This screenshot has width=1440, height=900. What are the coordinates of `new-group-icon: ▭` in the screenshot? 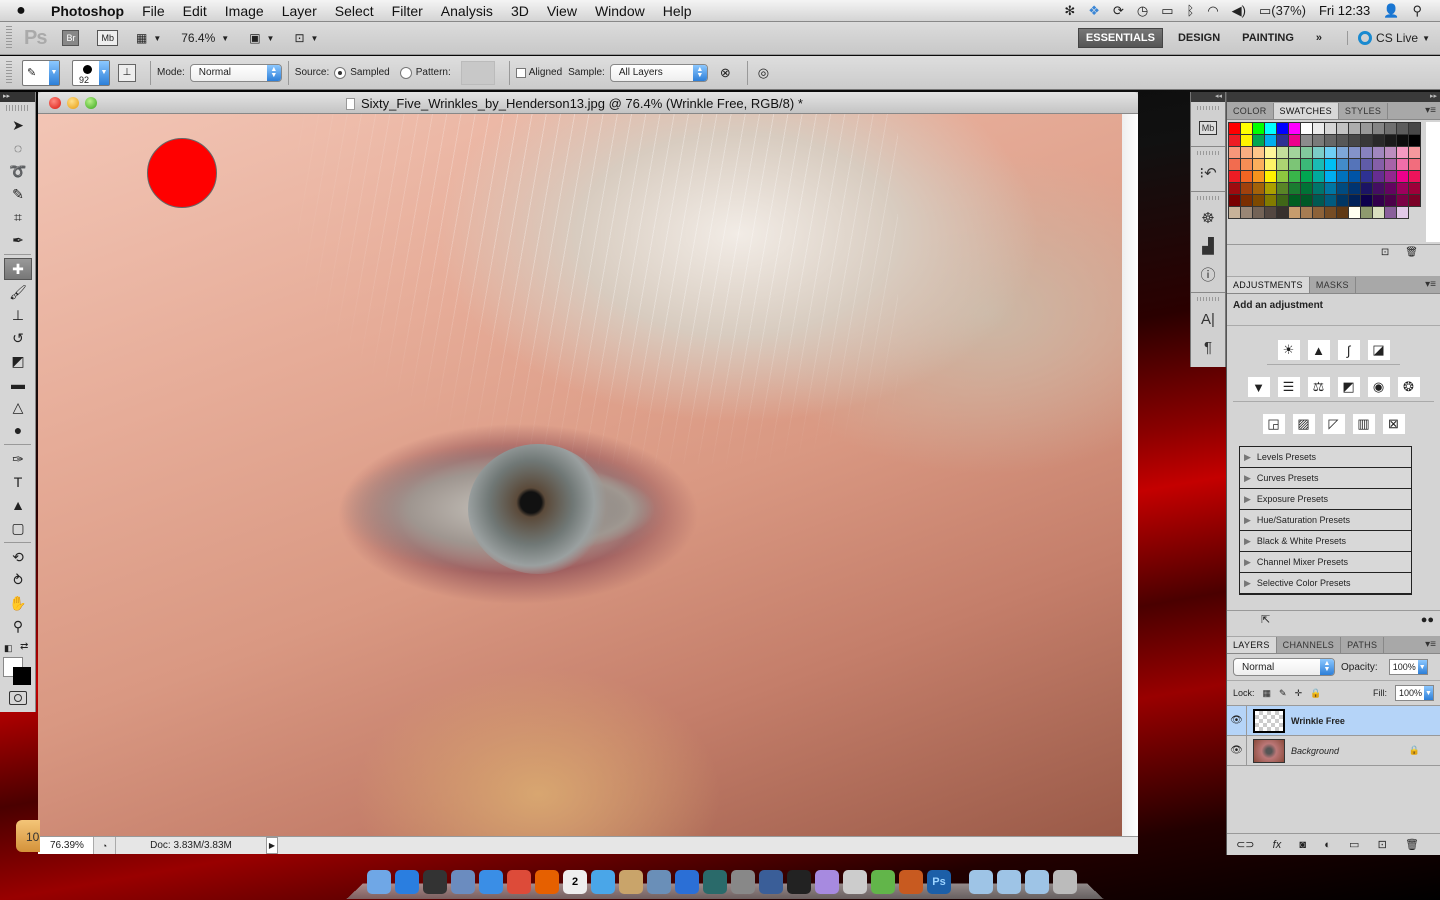 It's located at (1354, 844).